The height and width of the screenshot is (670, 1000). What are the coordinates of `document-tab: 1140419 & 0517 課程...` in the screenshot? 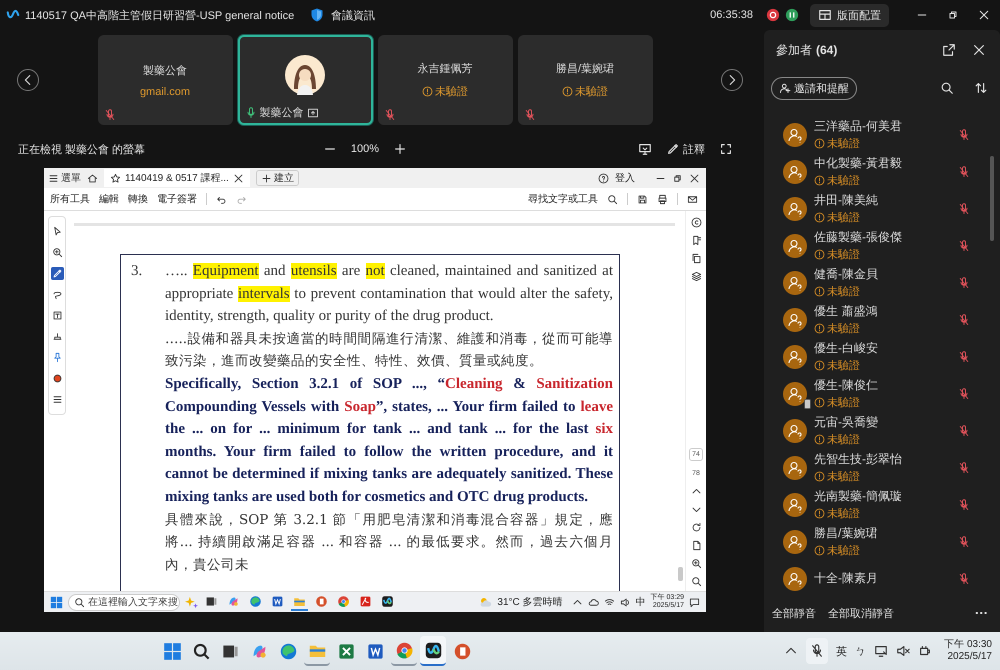 It's located at (177, 178).